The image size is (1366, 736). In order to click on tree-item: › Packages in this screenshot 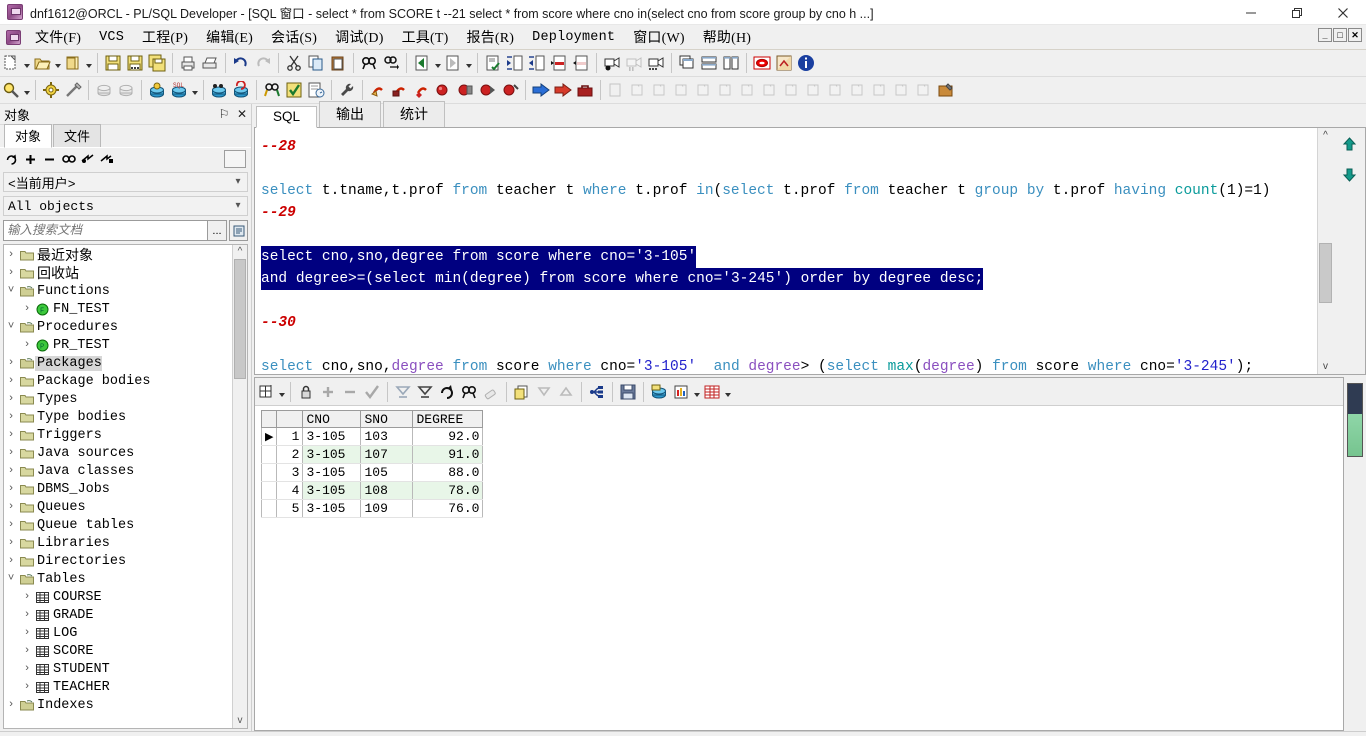, I will do `click(118, 363)`.